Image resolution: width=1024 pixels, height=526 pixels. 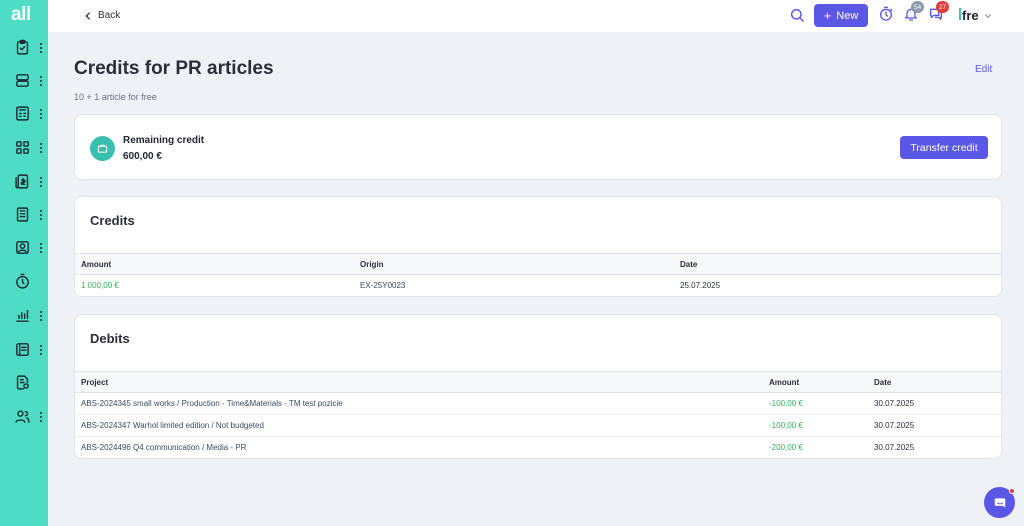 What do you see at coordinates (847, 15) in the screenshot?
I see `new-button-label: New` at bounding box center [847, 15].